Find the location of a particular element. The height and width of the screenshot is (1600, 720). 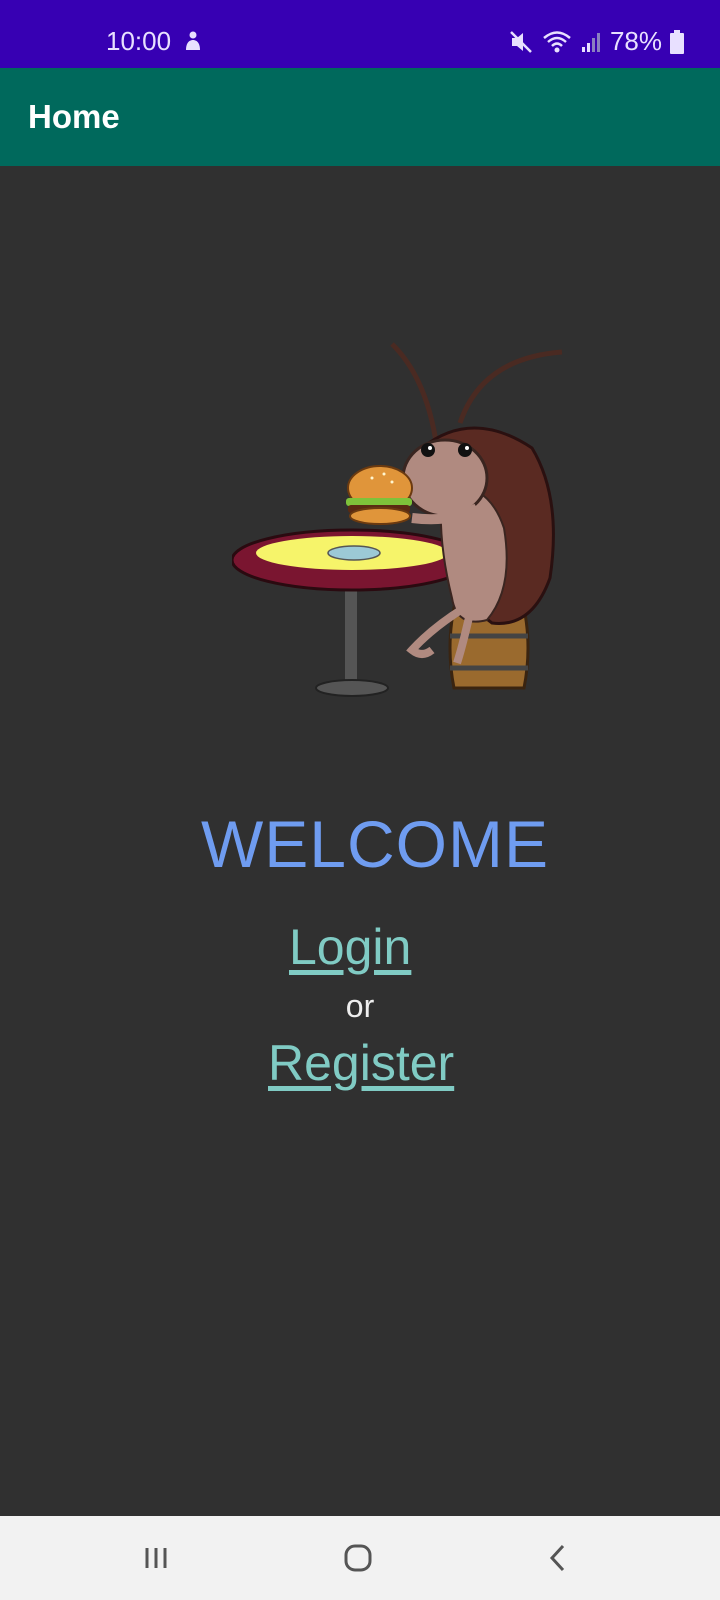

status-bar: 10:00 78% is located at coordinates (360, 34).